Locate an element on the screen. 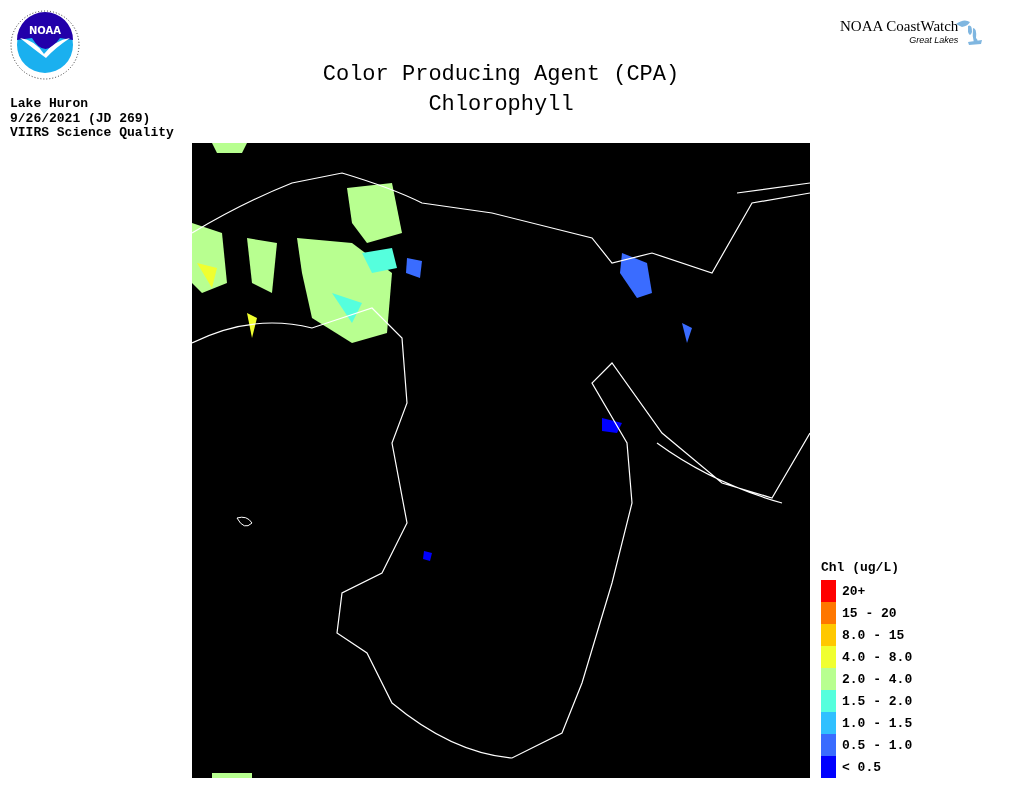 This screenshot has height=790, width=1010. map-info-text: Lake Huron is located at coordinates (49, 104).